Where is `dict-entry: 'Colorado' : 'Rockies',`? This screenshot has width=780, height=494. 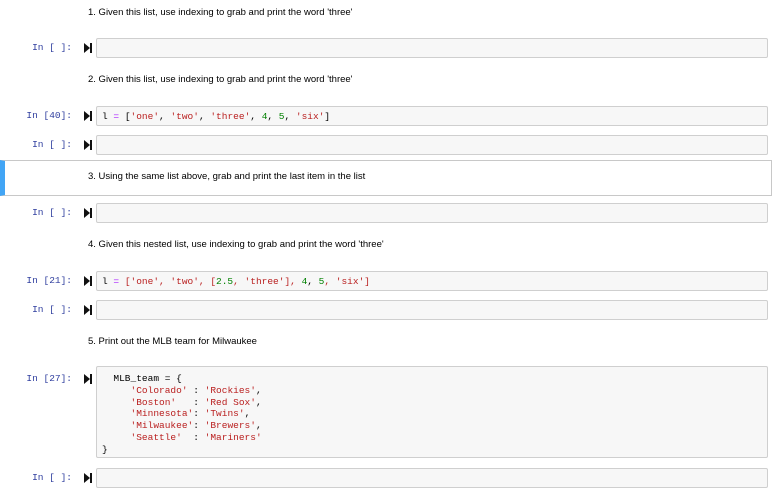
dict-entry: 'Colorado' : 'Rockies', is located at coordinates (196, 390).